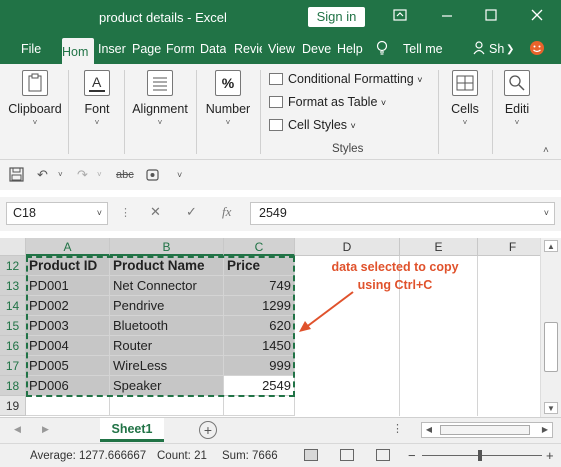 The height and width of the screenshot is (467, 561). I want to click on horizontal-scrollbar: ◀ ▶, so click(487, 430).